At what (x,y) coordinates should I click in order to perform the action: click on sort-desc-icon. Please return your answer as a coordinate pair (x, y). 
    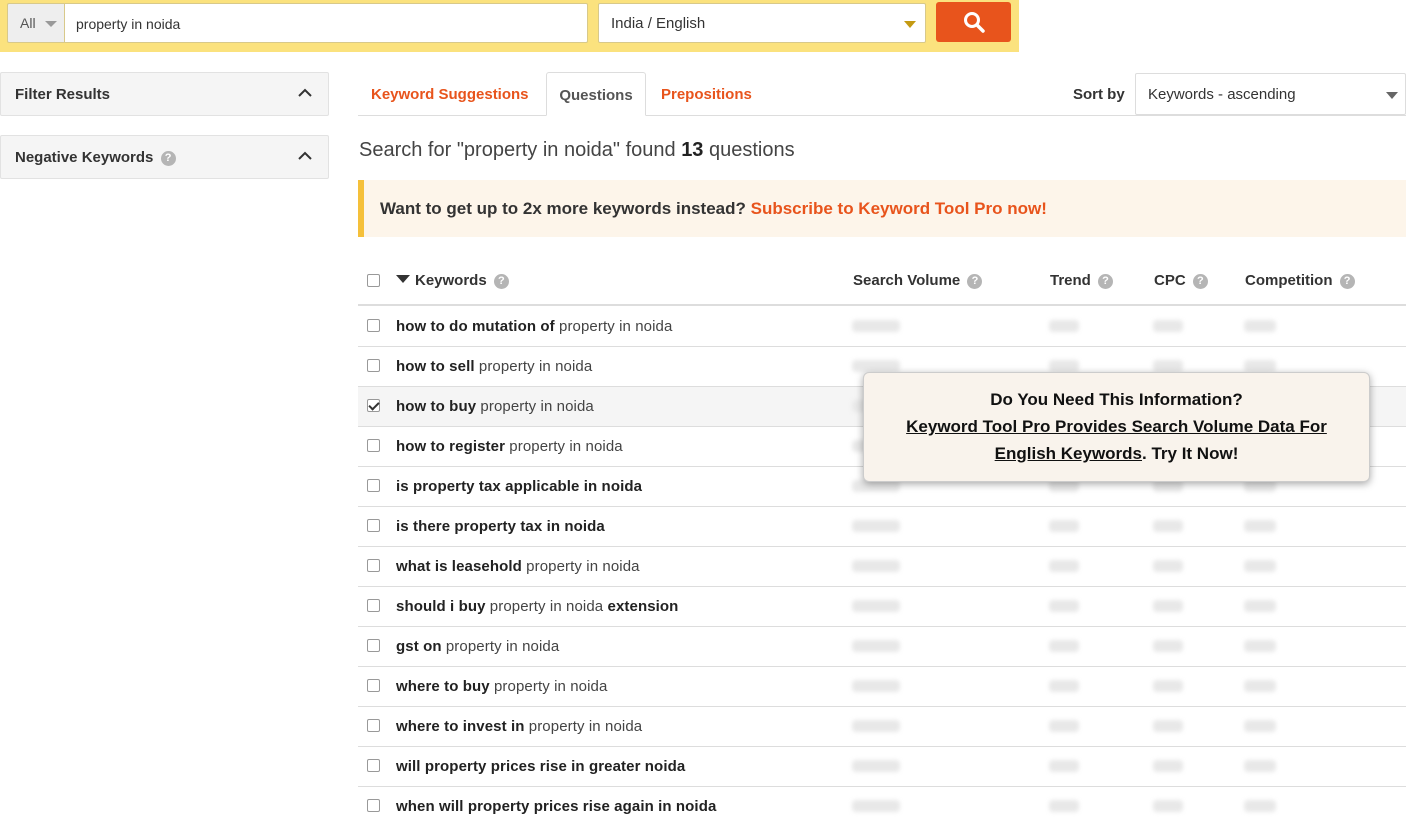
    Looking at the image, I should click on (403, 279).